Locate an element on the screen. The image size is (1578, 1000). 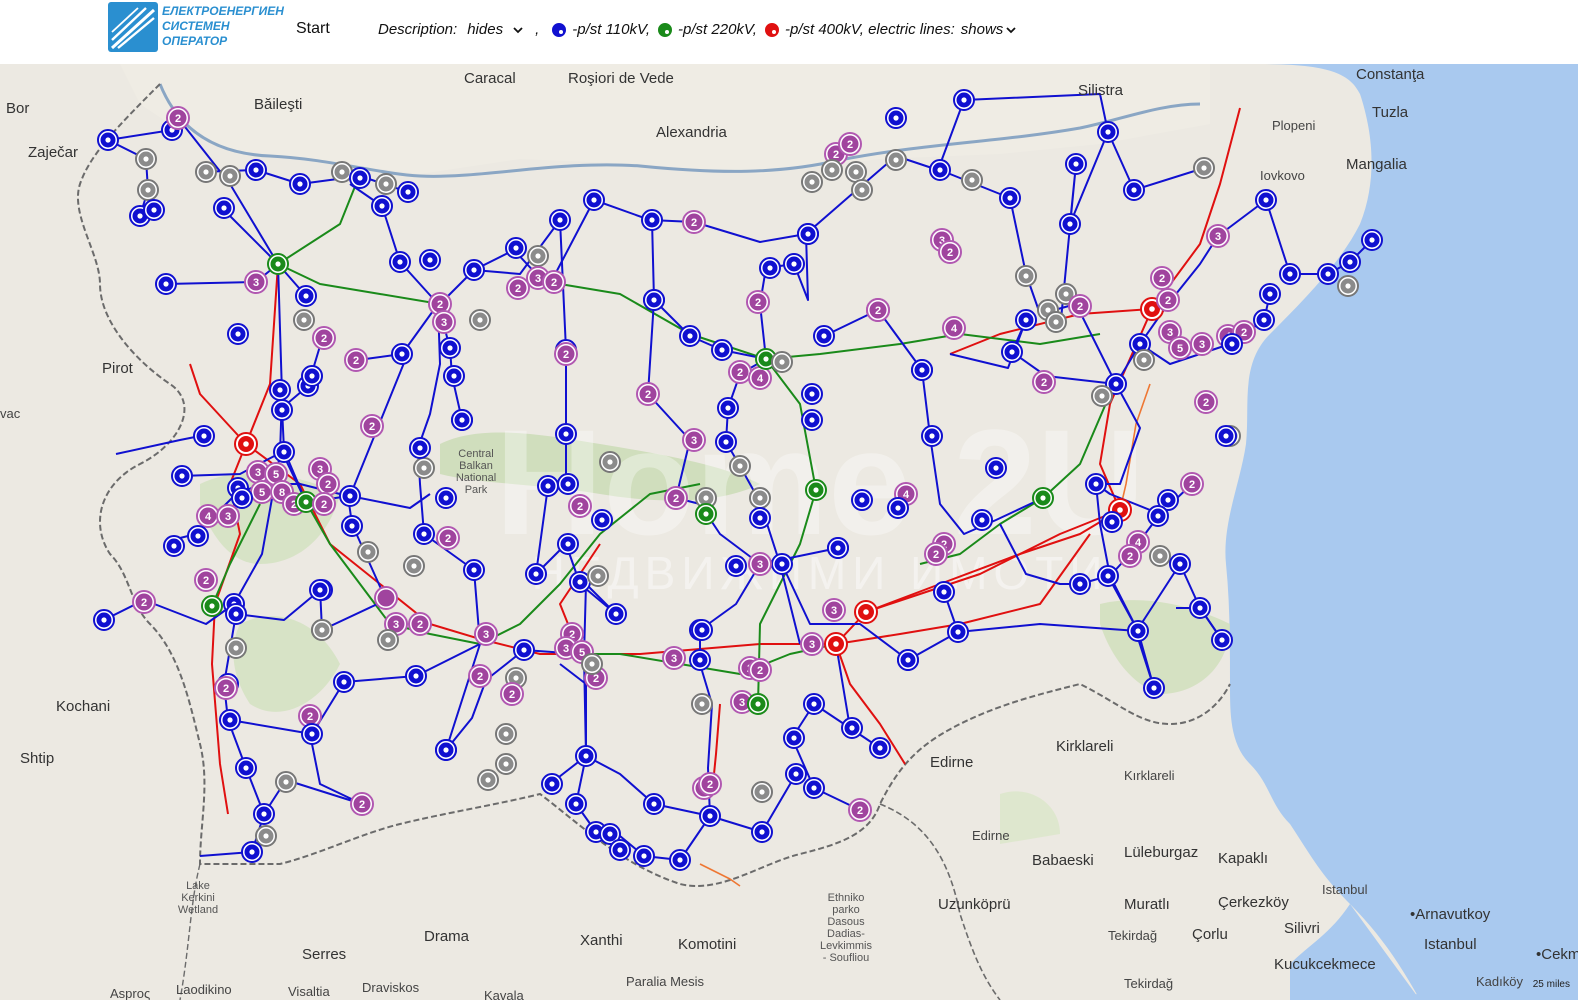
cluster-marker: 5 is located at coordinates (262, 492).